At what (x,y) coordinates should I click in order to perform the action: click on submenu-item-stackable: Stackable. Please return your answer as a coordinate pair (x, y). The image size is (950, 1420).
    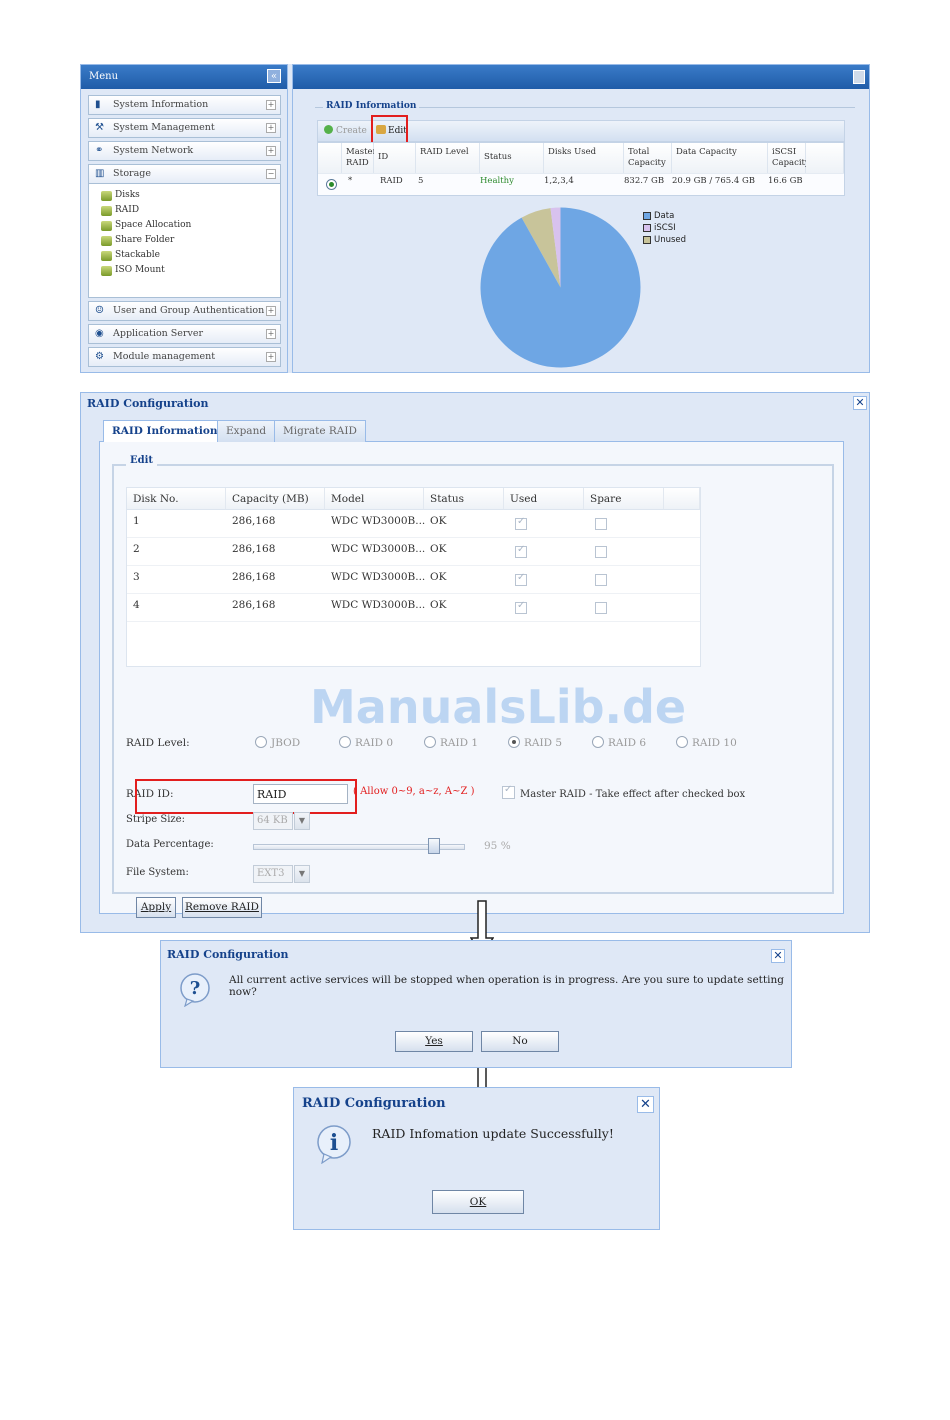
    Looking at the image, I should click on (130, 257).